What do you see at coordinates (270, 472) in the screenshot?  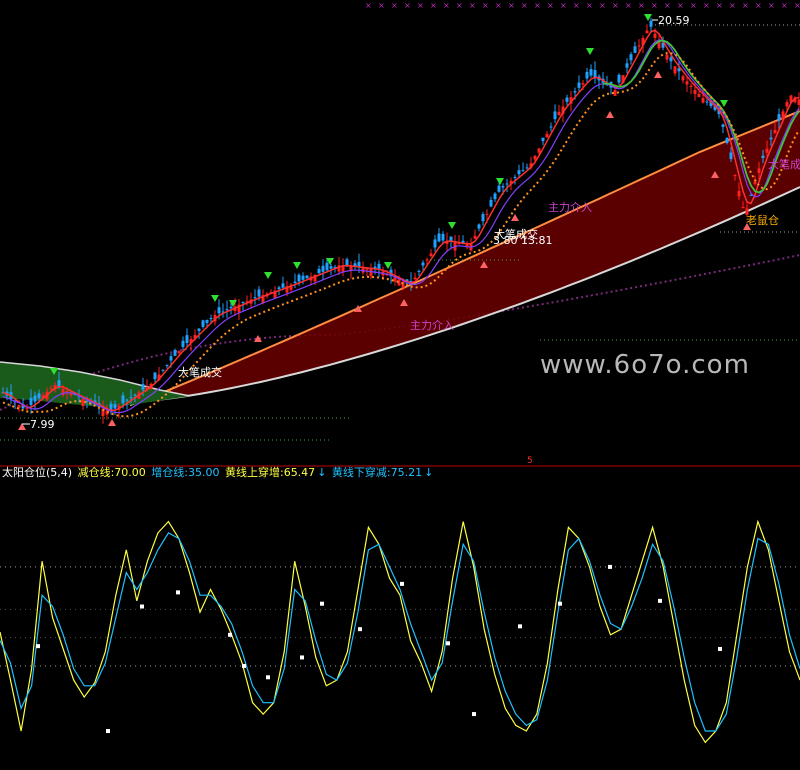 I see `legend-yellow-cross-up: 黄线上穿增:65.47` at bounding box center [270, 472].